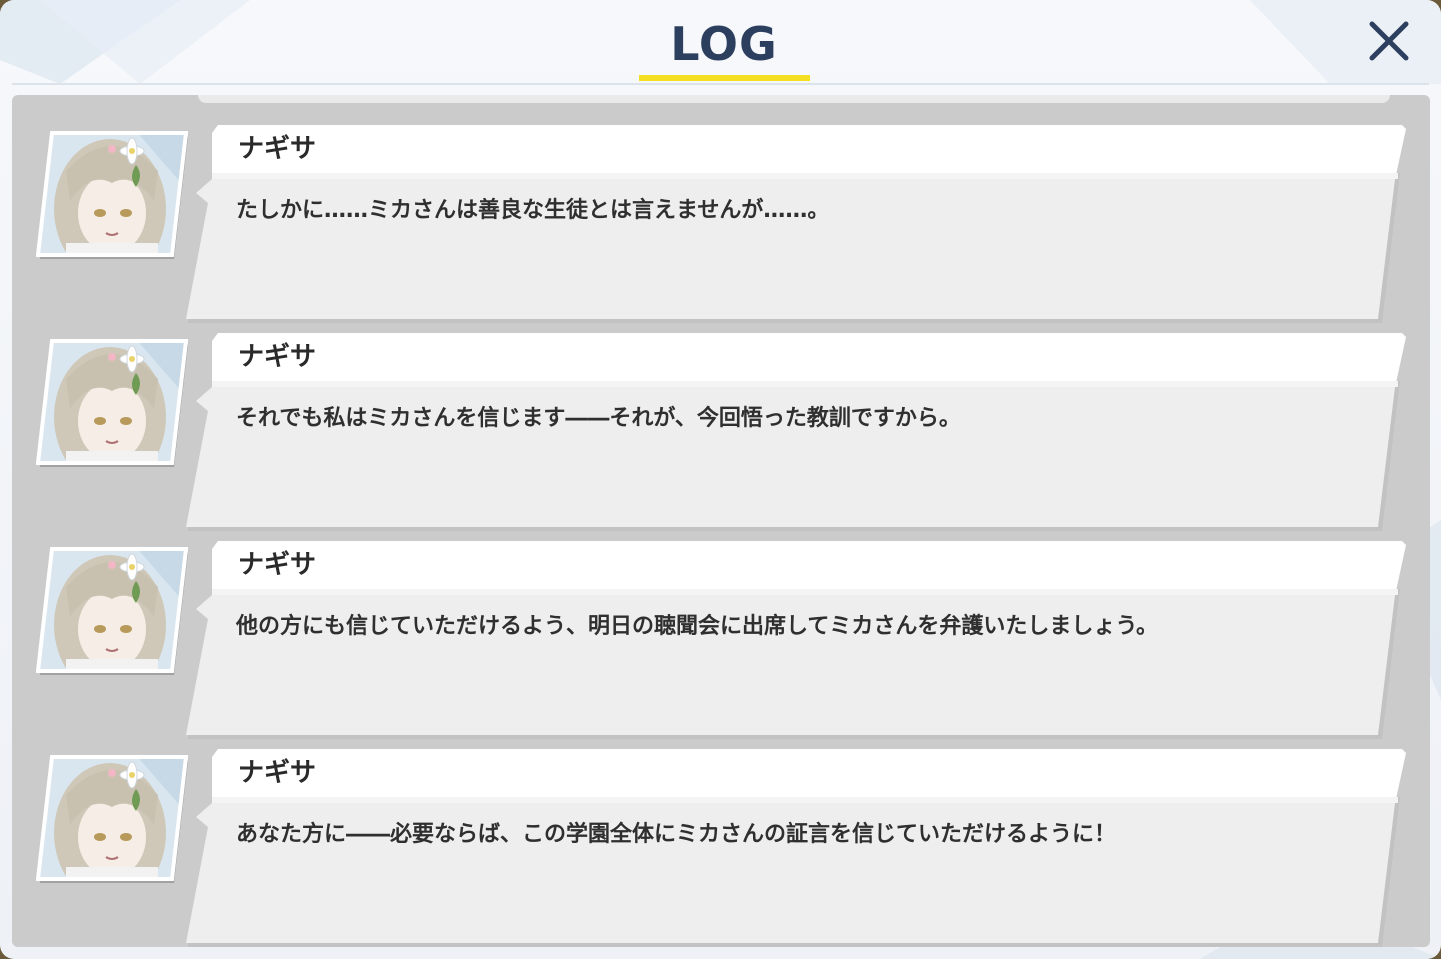 The height and width of the screenshot is (959, 1441). I want to click on message-text: それでも私はミカさんを信じます――それが、今回悟った教訓ですから。, so click(598, 418).